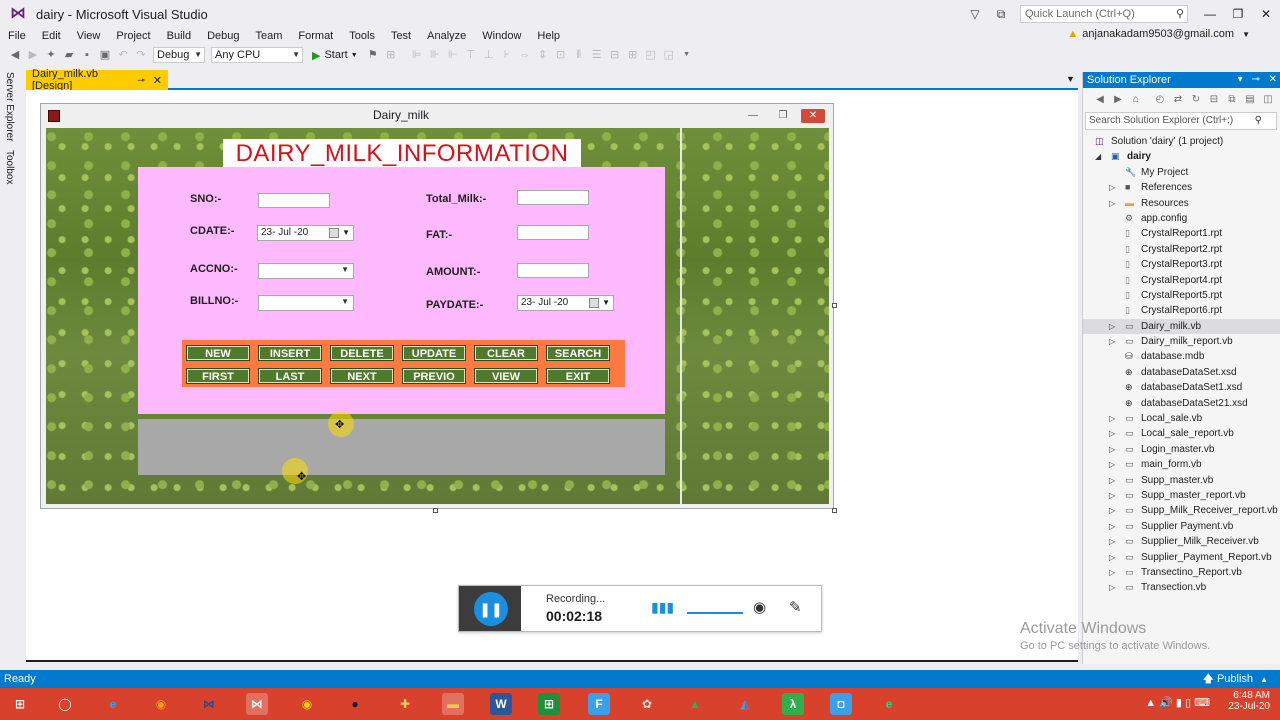 Image resolution: width=1280 pixels, height=720 pixels. I want to click on solution-tree-item: ◢ ▣ dairy, so click(1181, 156).